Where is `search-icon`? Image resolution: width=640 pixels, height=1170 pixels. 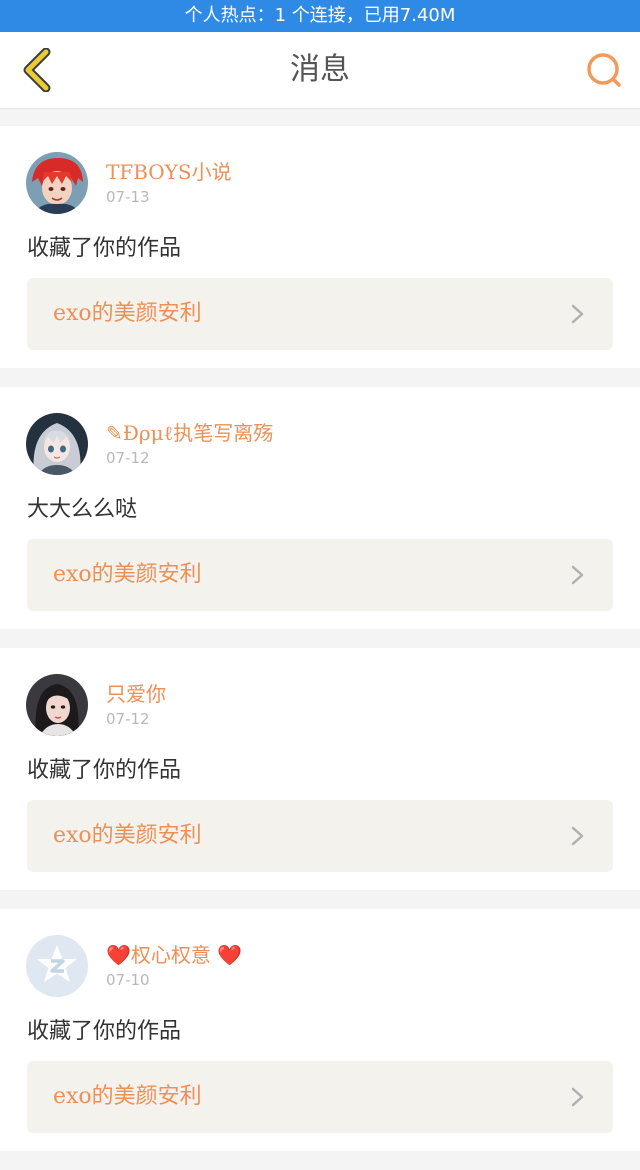
search-icon is located at coordinates (604, 70).